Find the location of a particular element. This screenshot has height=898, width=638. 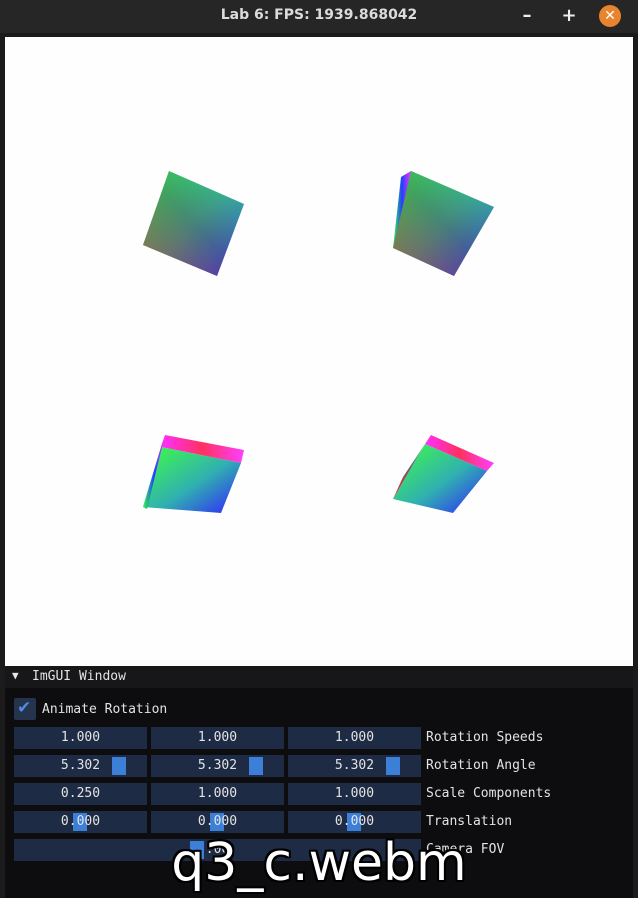

minimize-icon: – is located at coordinates (527, 16).